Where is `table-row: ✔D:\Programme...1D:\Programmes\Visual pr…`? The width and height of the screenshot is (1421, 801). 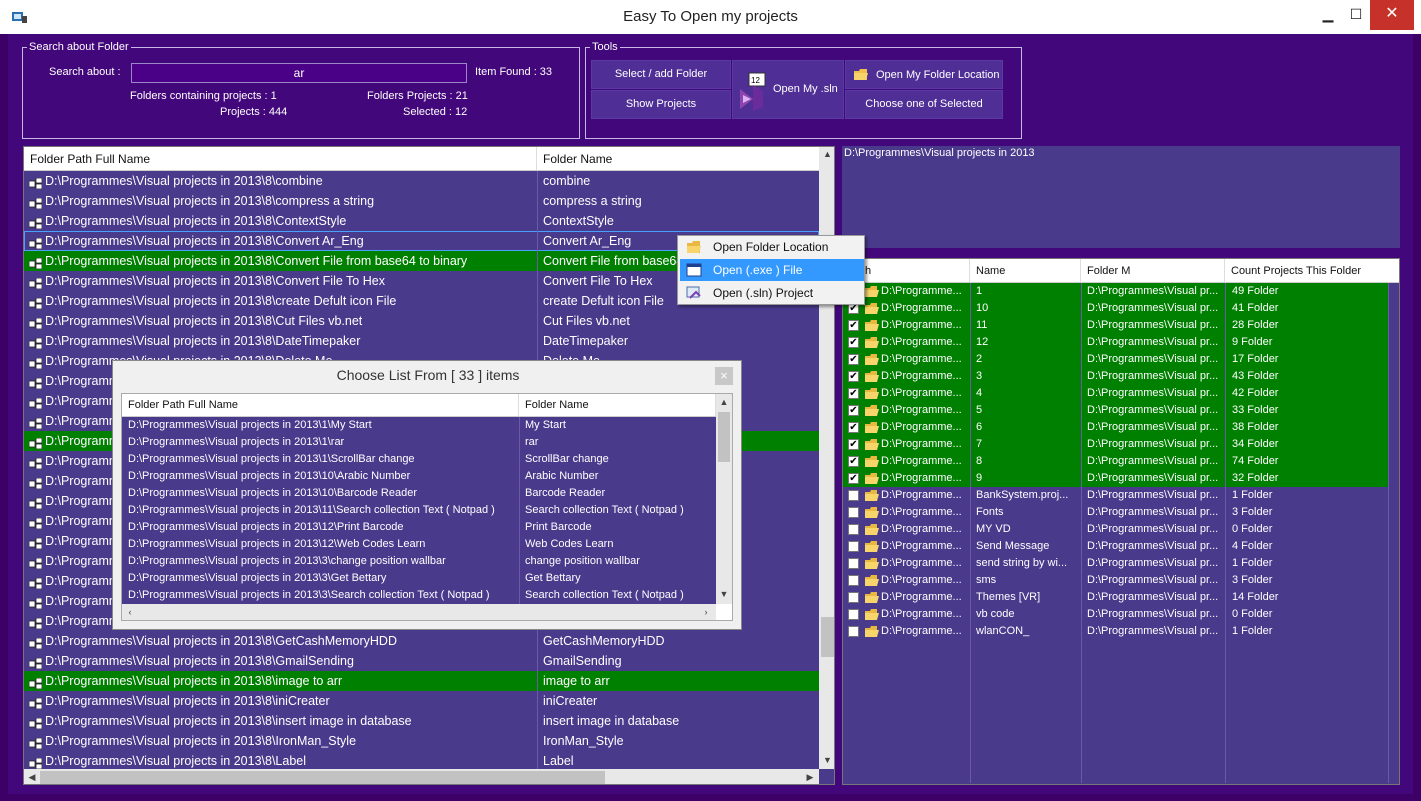
table-row: ✔D:\Programme...1D:\Programmes\Visual pr… is located at coordinates (1115, 291).